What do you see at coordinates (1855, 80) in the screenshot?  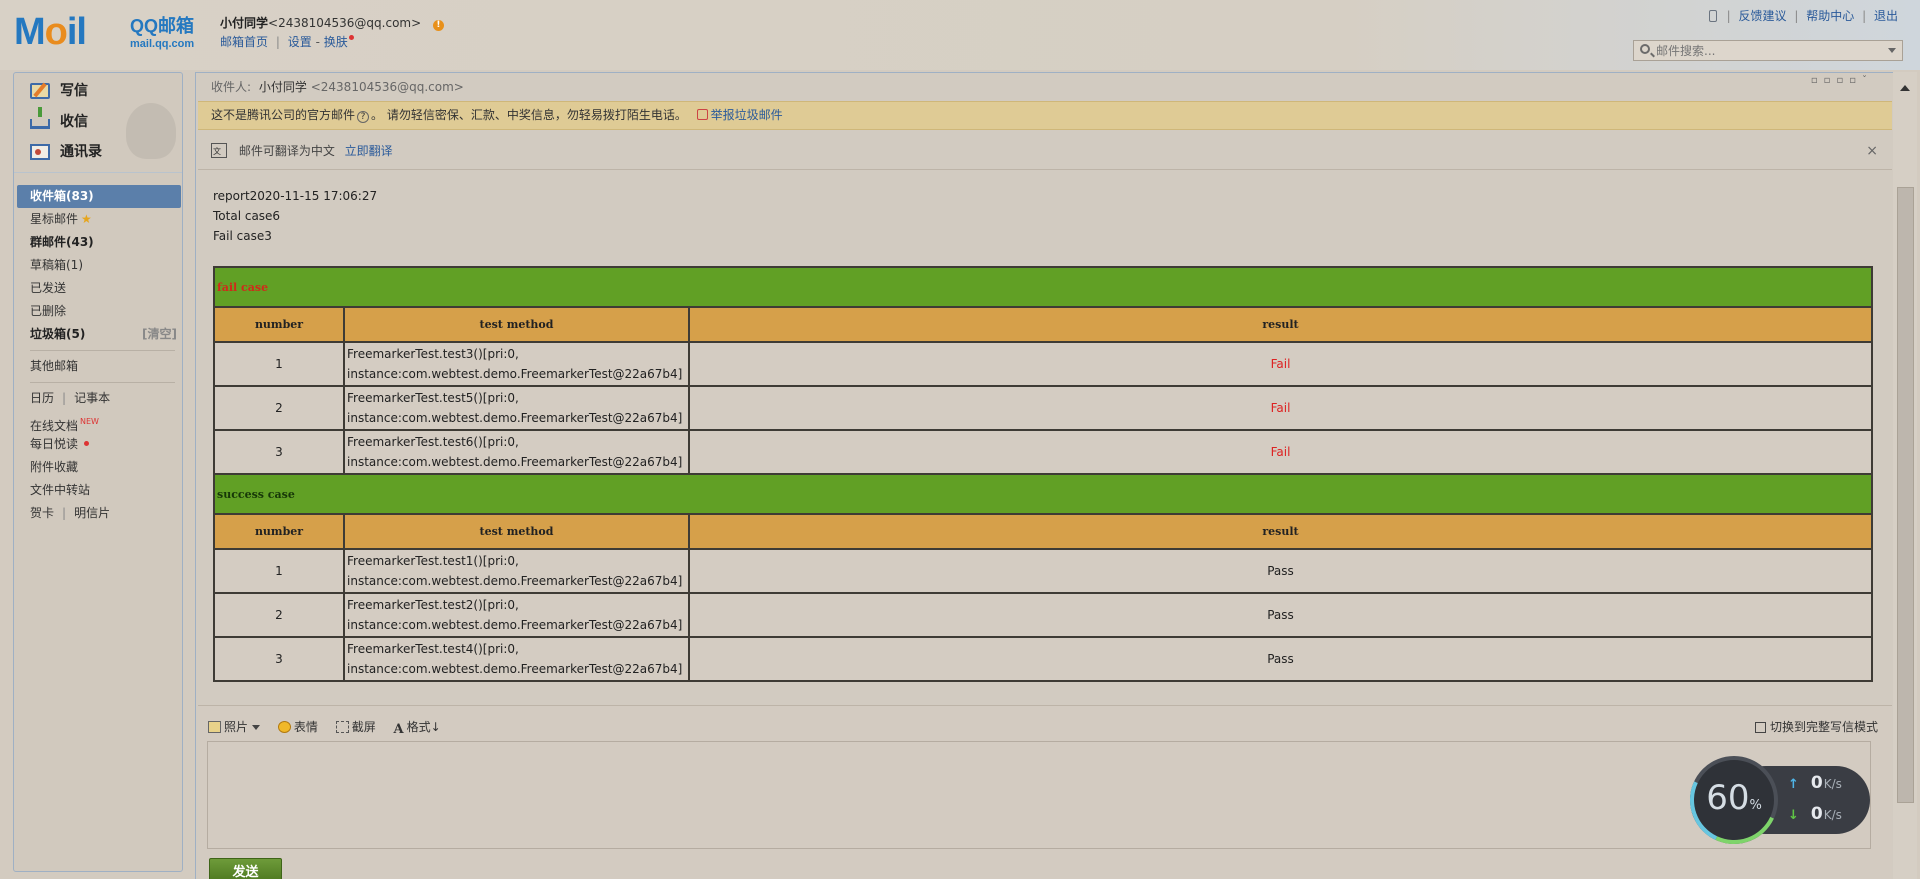 I see `print-icon: ▫` at bounding box center [1855, 80].